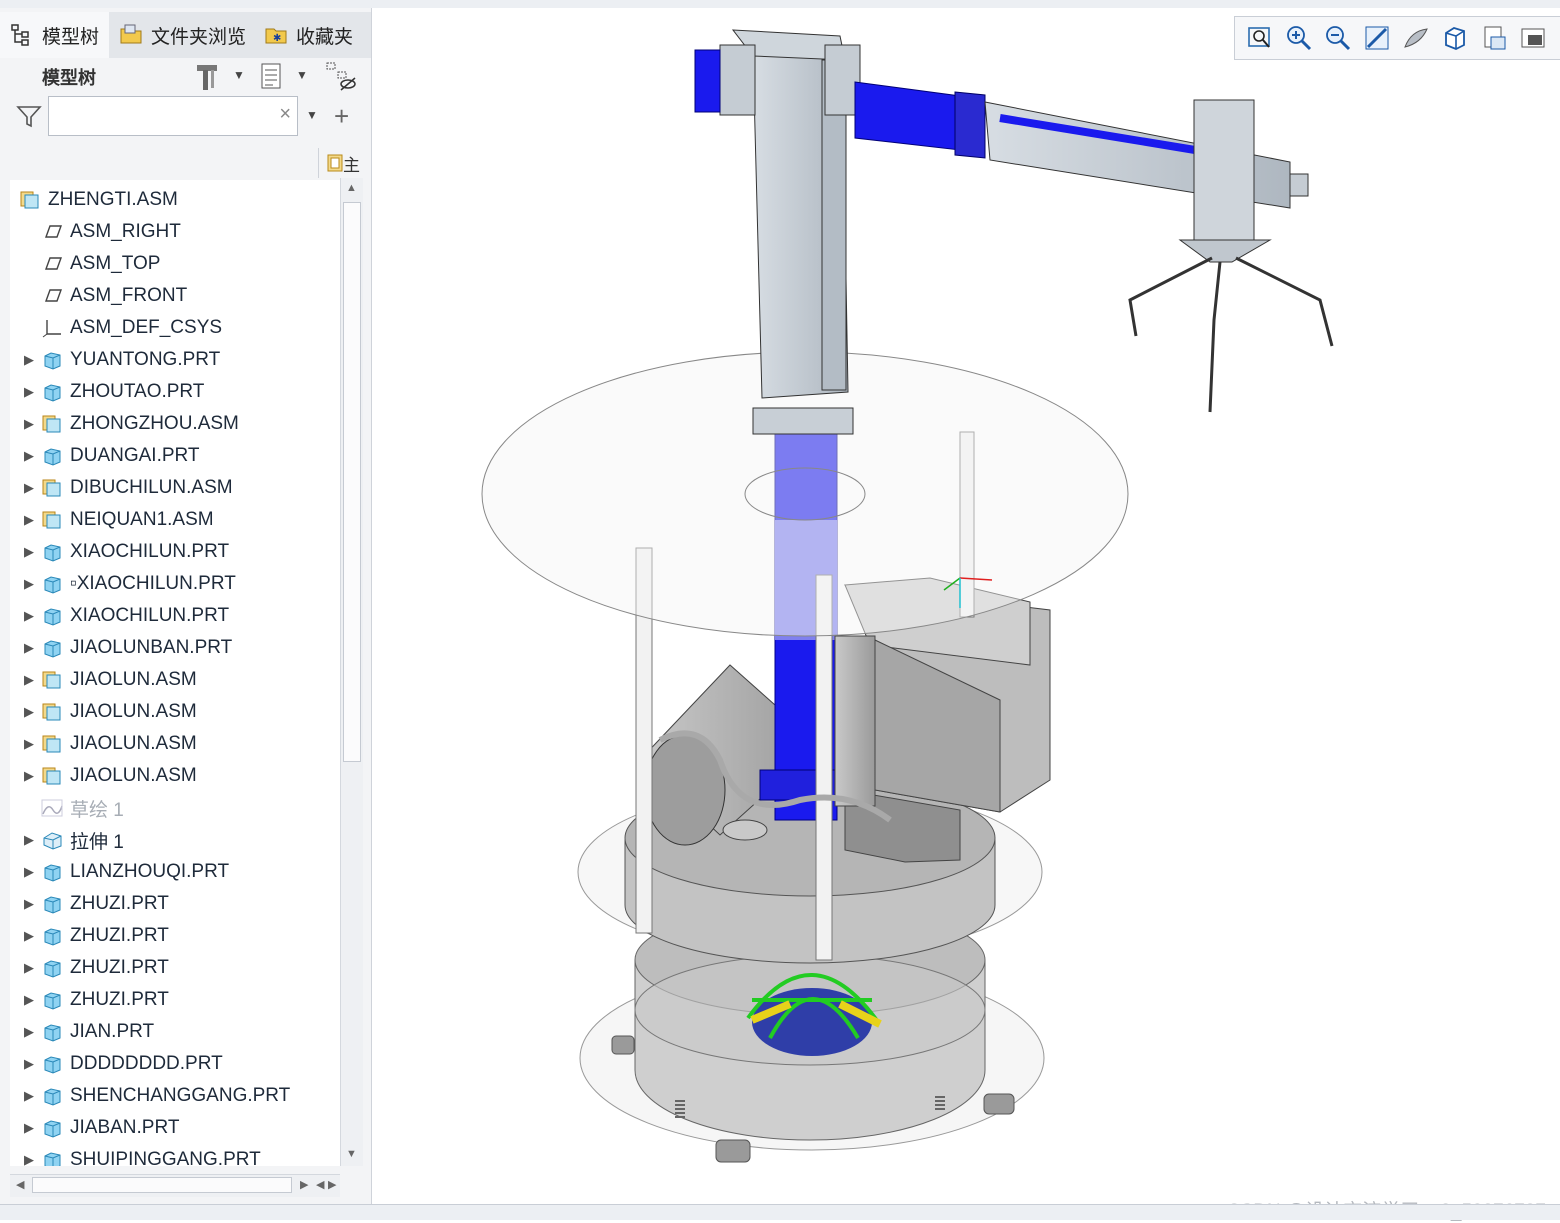  Describe the element at coordinates (95, 232) in the screenshot. I see `tree-item: ASM_RIGHT` at that location.